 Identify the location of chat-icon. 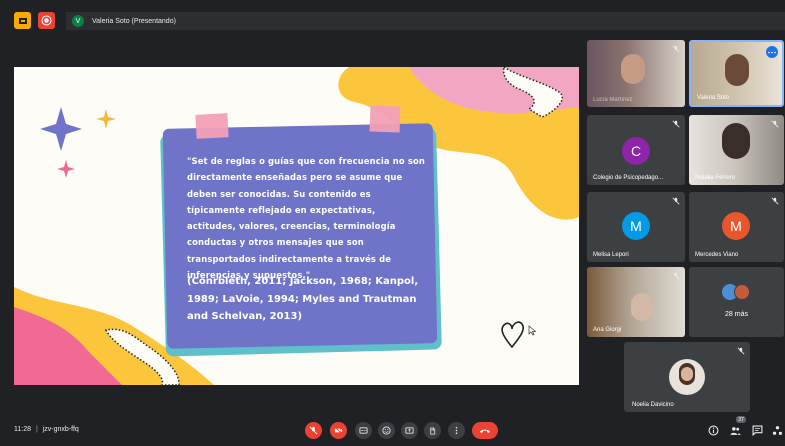
(757, 430).